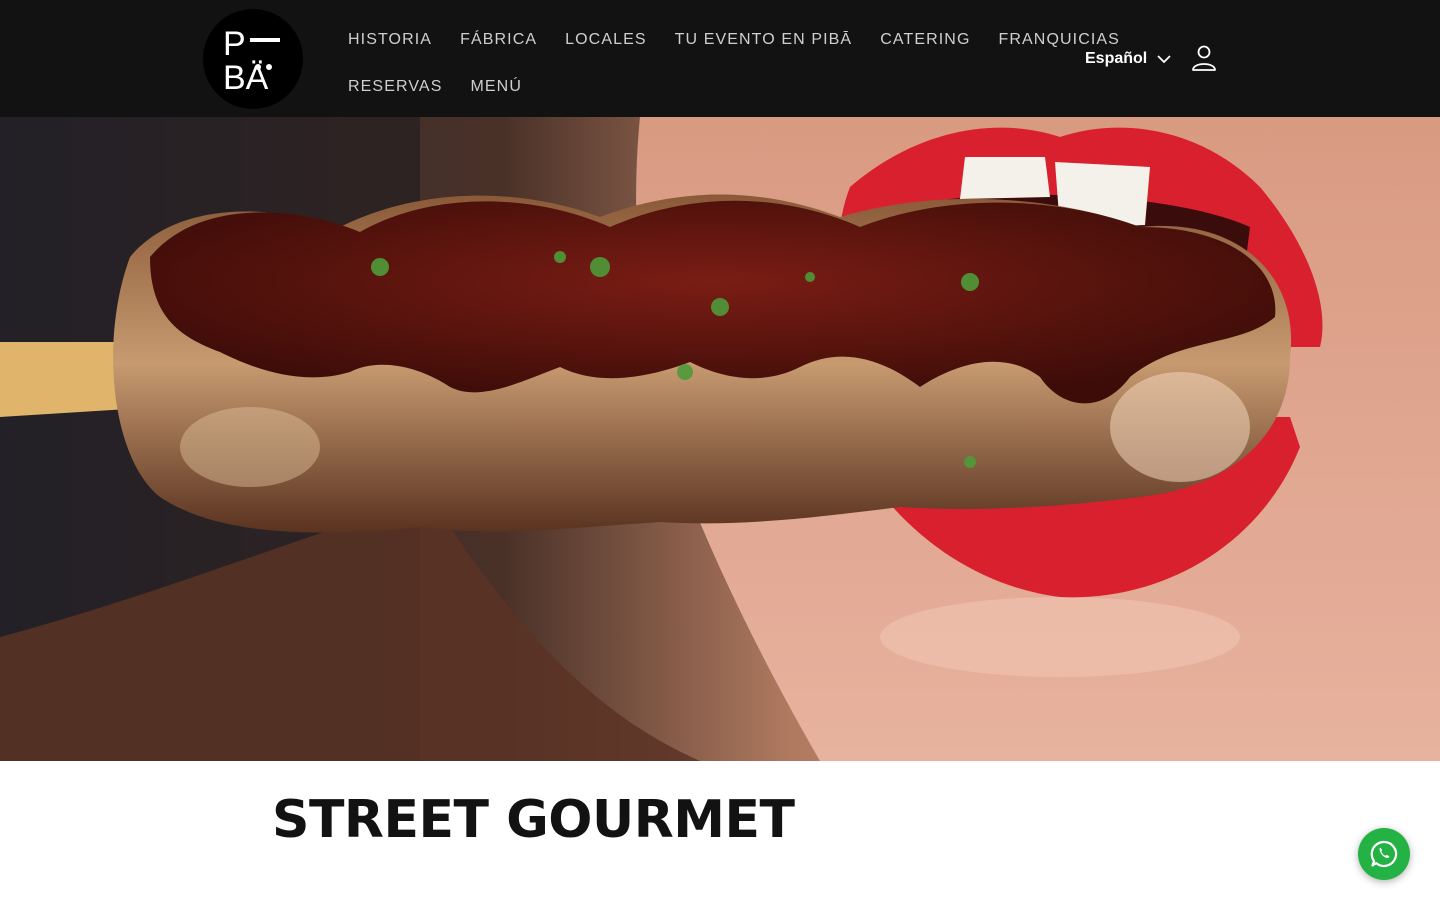  What do you see at coordinates (498, 40) in the screenshot?
I see `nav-item-fabrica: FÁBRICA` at bounding box center [498, 40].